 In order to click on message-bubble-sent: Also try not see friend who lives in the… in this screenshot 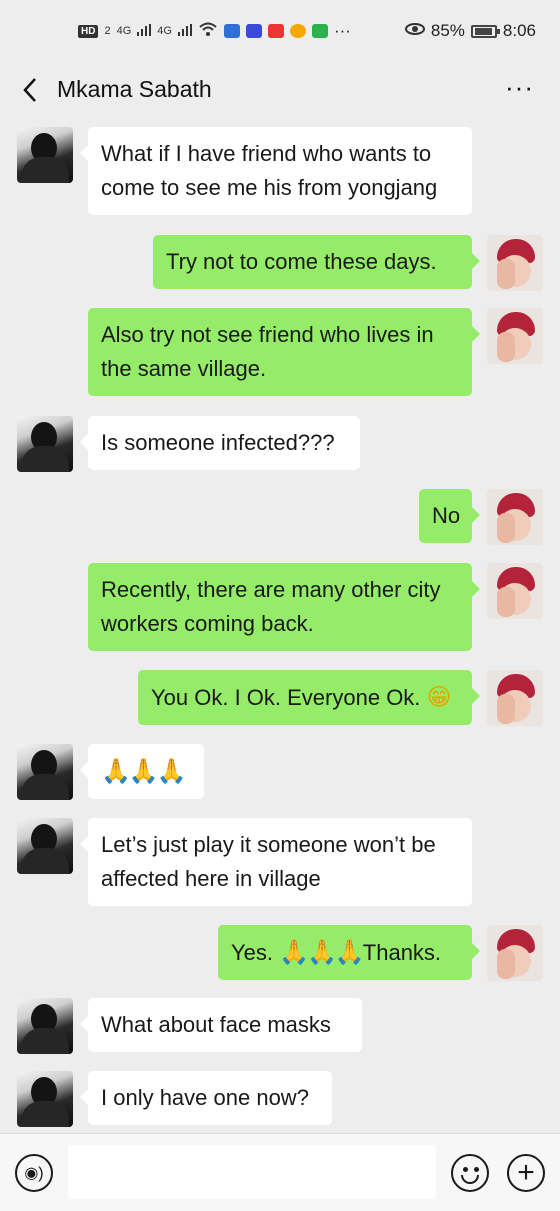, I will do `click(284, 352)`.